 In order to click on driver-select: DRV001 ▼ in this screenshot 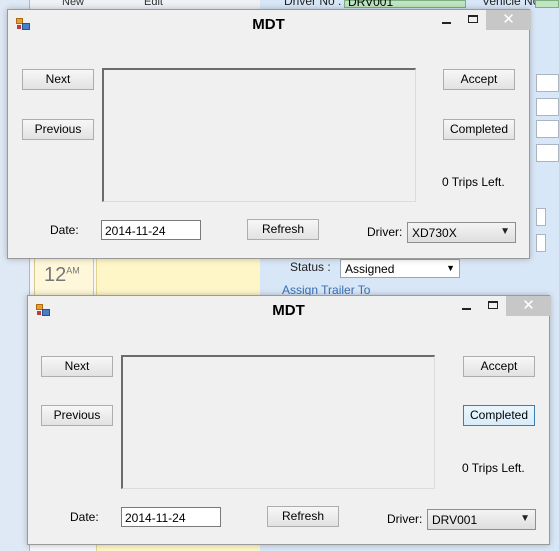, I will do `click(481, 519)`.